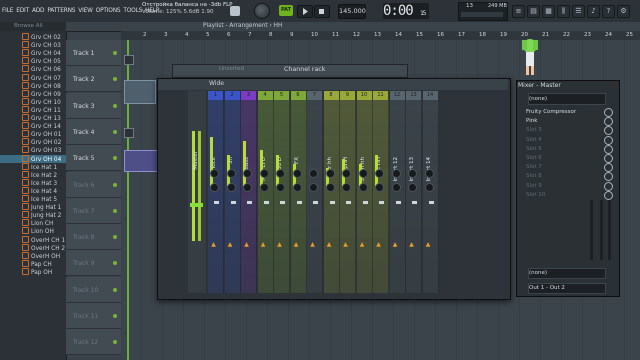 The image size is (640, 360). Describe the element at coordinates (608, 11) in the screenshot. I see `help-icon: ?` at that location.